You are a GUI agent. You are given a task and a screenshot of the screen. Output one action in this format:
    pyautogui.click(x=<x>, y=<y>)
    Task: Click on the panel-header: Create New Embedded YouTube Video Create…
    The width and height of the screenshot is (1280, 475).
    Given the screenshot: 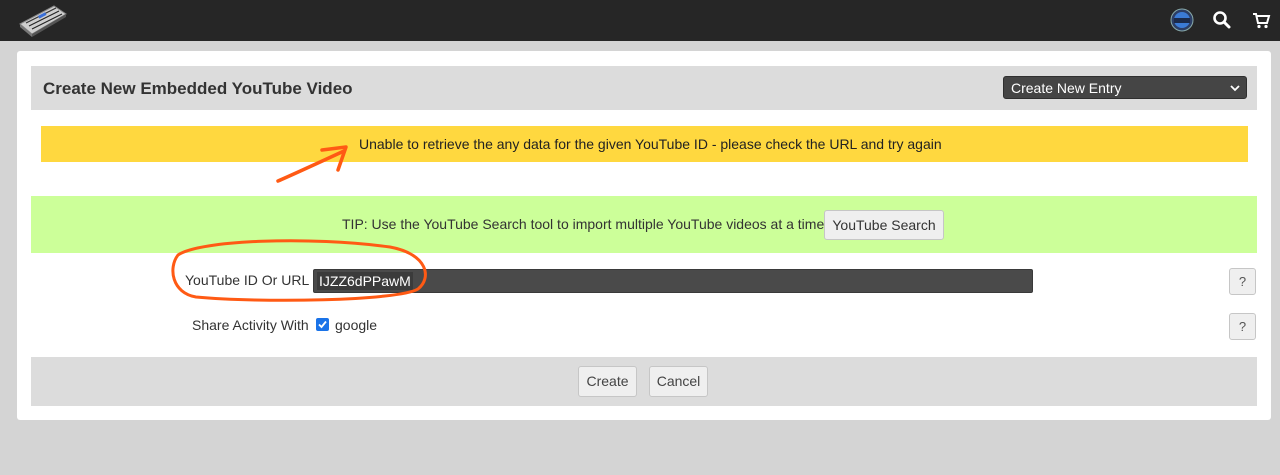 What is the action you would take?
    pyautogui.click(x=644, y=88)
    